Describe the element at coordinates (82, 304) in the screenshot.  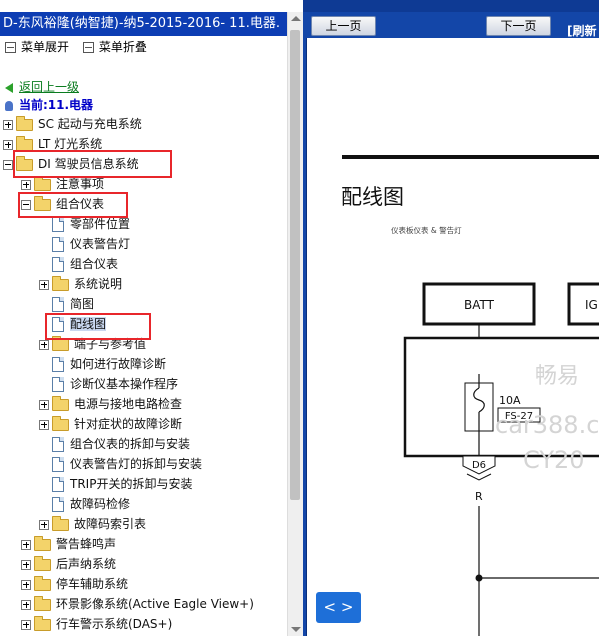
I see `tree-item-label: 简图` at that location.